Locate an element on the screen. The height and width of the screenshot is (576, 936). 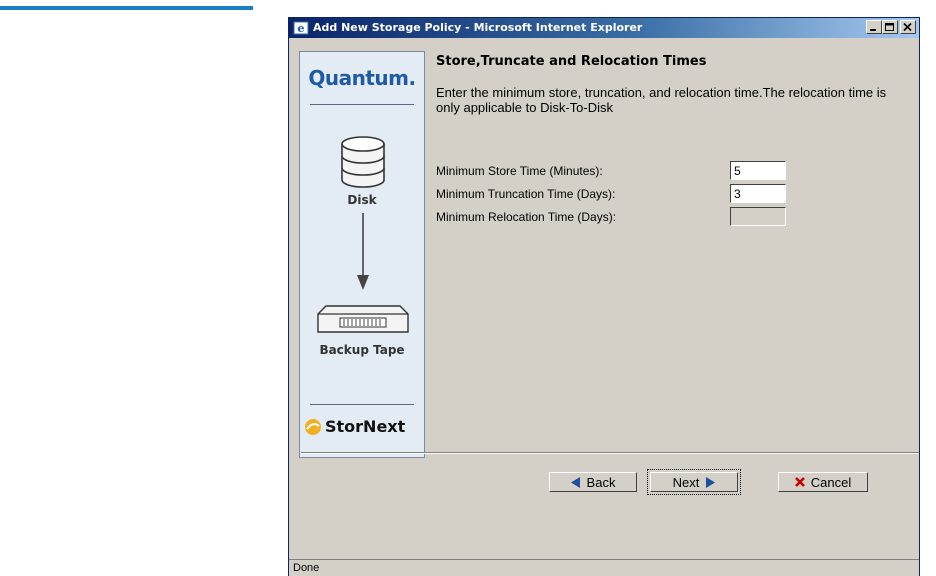
cancel-x-icon is located at coordinates (799, 482).